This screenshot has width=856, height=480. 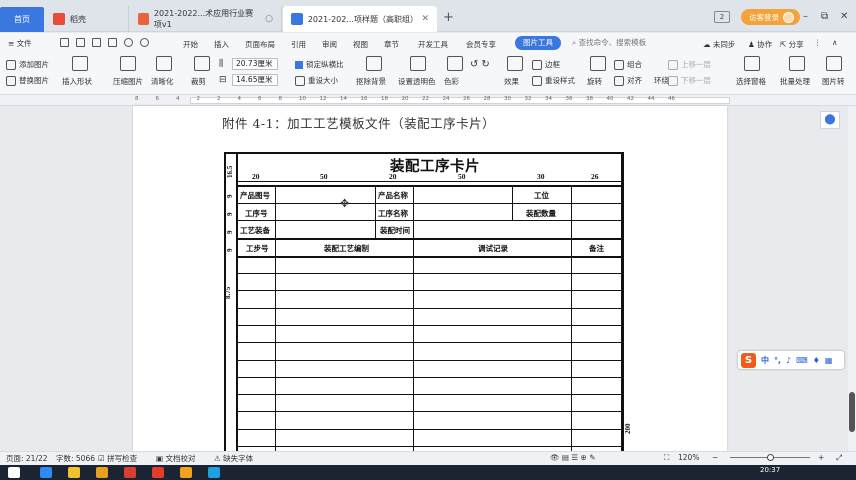 I want to click on batch-process-button: 批量处理, so click(x=795, y=81).